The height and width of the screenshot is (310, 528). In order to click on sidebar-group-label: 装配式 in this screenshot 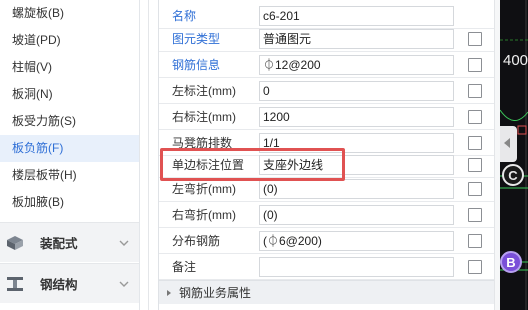, I will do `click(59, 244)`.